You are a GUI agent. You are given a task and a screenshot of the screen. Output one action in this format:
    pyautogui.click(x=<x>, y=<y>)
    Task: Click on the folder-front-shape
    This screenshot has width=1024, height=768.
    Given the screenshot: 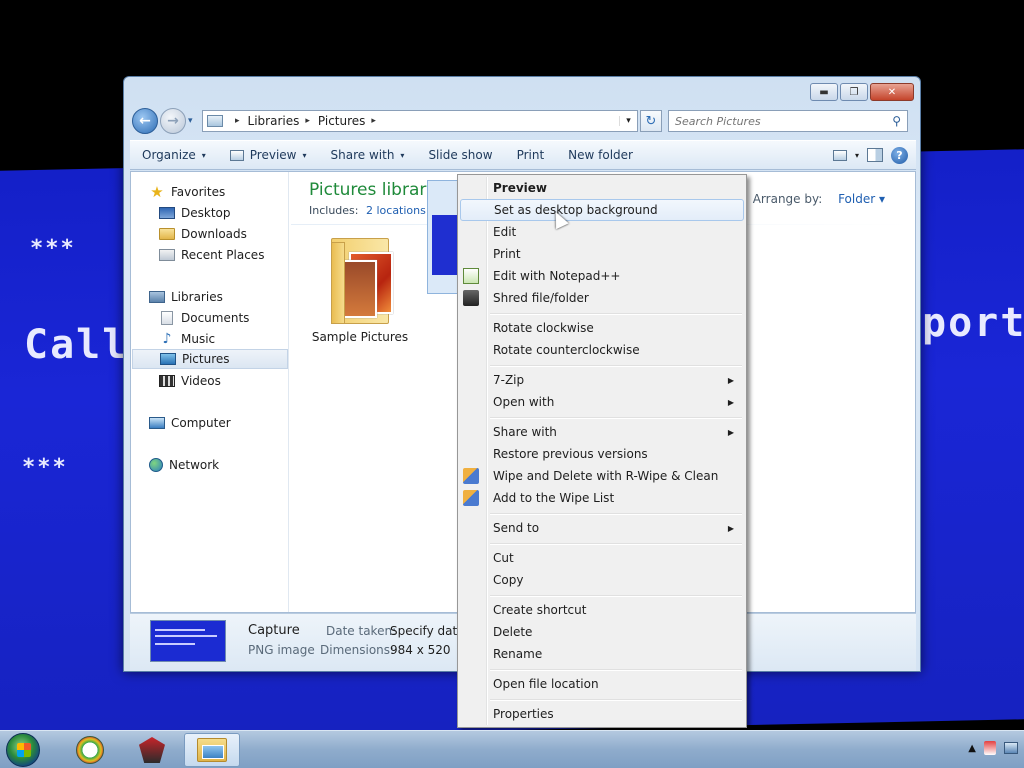 What is the action you would take?
    pyautogui.click(x=338, y=283)
    